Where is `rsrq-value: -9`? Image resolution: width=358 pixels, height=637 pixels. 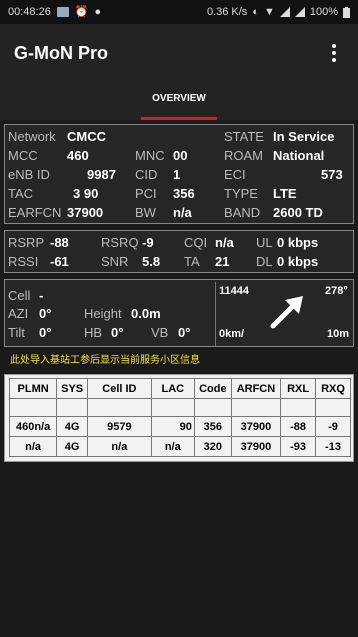
rsrq-value: -9 is located at coordinates (148, 242).